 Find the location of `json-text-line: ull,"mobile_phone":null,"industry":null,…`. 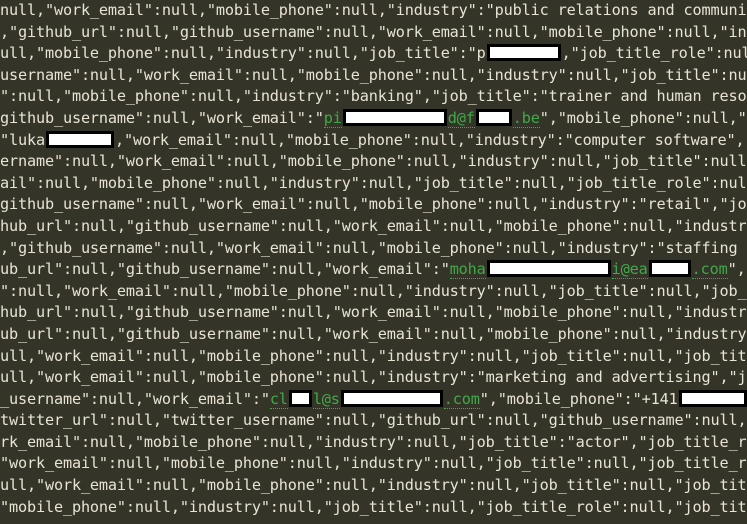

json-text-line: ull,"mobile_phone":null,"industry":null,… is located at coordinates (373, 54).